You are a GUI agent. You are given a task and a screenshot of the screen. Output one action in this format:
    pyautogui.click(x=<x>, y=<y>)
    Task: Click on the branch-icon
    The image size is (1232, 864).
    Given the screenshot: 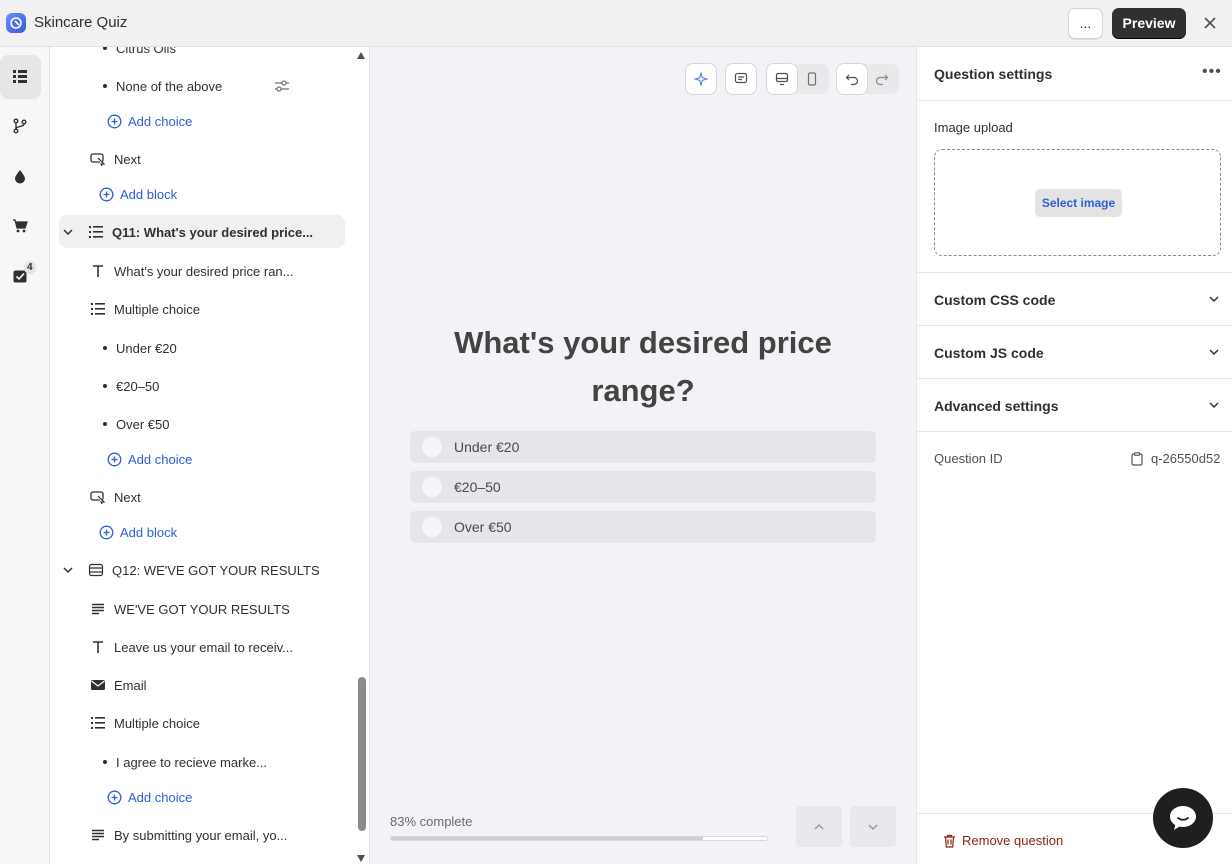 What is the action you would take?
    pyautogui.click(x=20, y=126)
    